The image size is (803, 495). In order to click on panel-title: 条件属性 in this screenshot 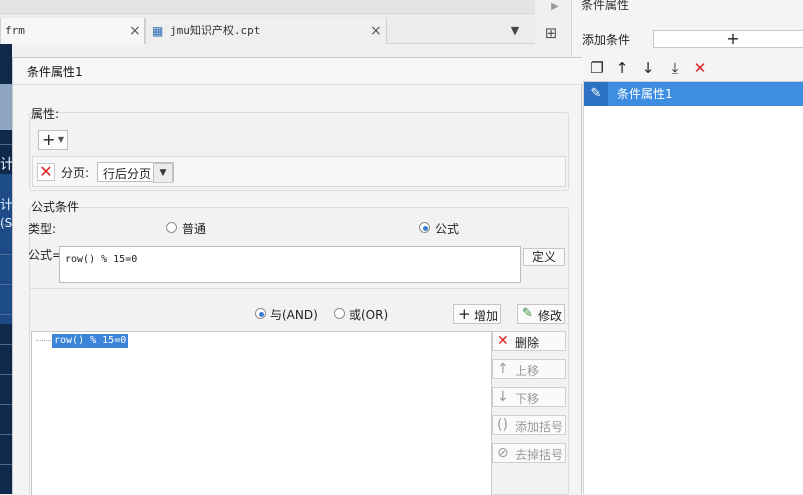, I will do `click(605, 6)`.